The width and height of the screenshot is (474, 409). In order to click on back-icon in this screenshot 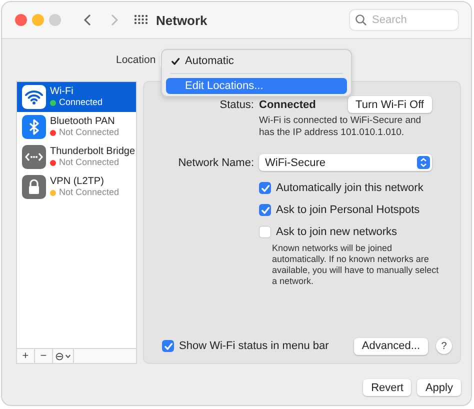, I will do `click(88, 20)`.